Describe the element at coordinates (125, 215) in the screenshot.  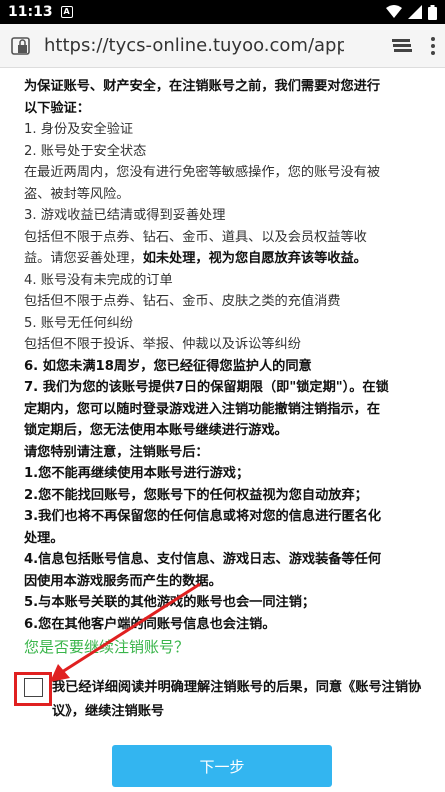
I see `terms-line: 3. 游戏收益已结清或得到妥善处理` at that location.